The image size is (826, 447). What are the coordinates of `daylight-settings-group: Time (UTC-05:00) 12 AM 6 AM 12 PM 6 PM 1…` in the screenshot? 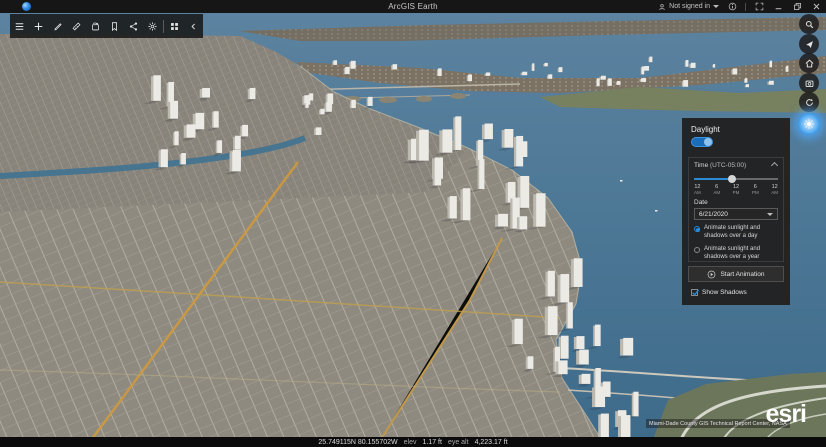 It's located at (736, 209).